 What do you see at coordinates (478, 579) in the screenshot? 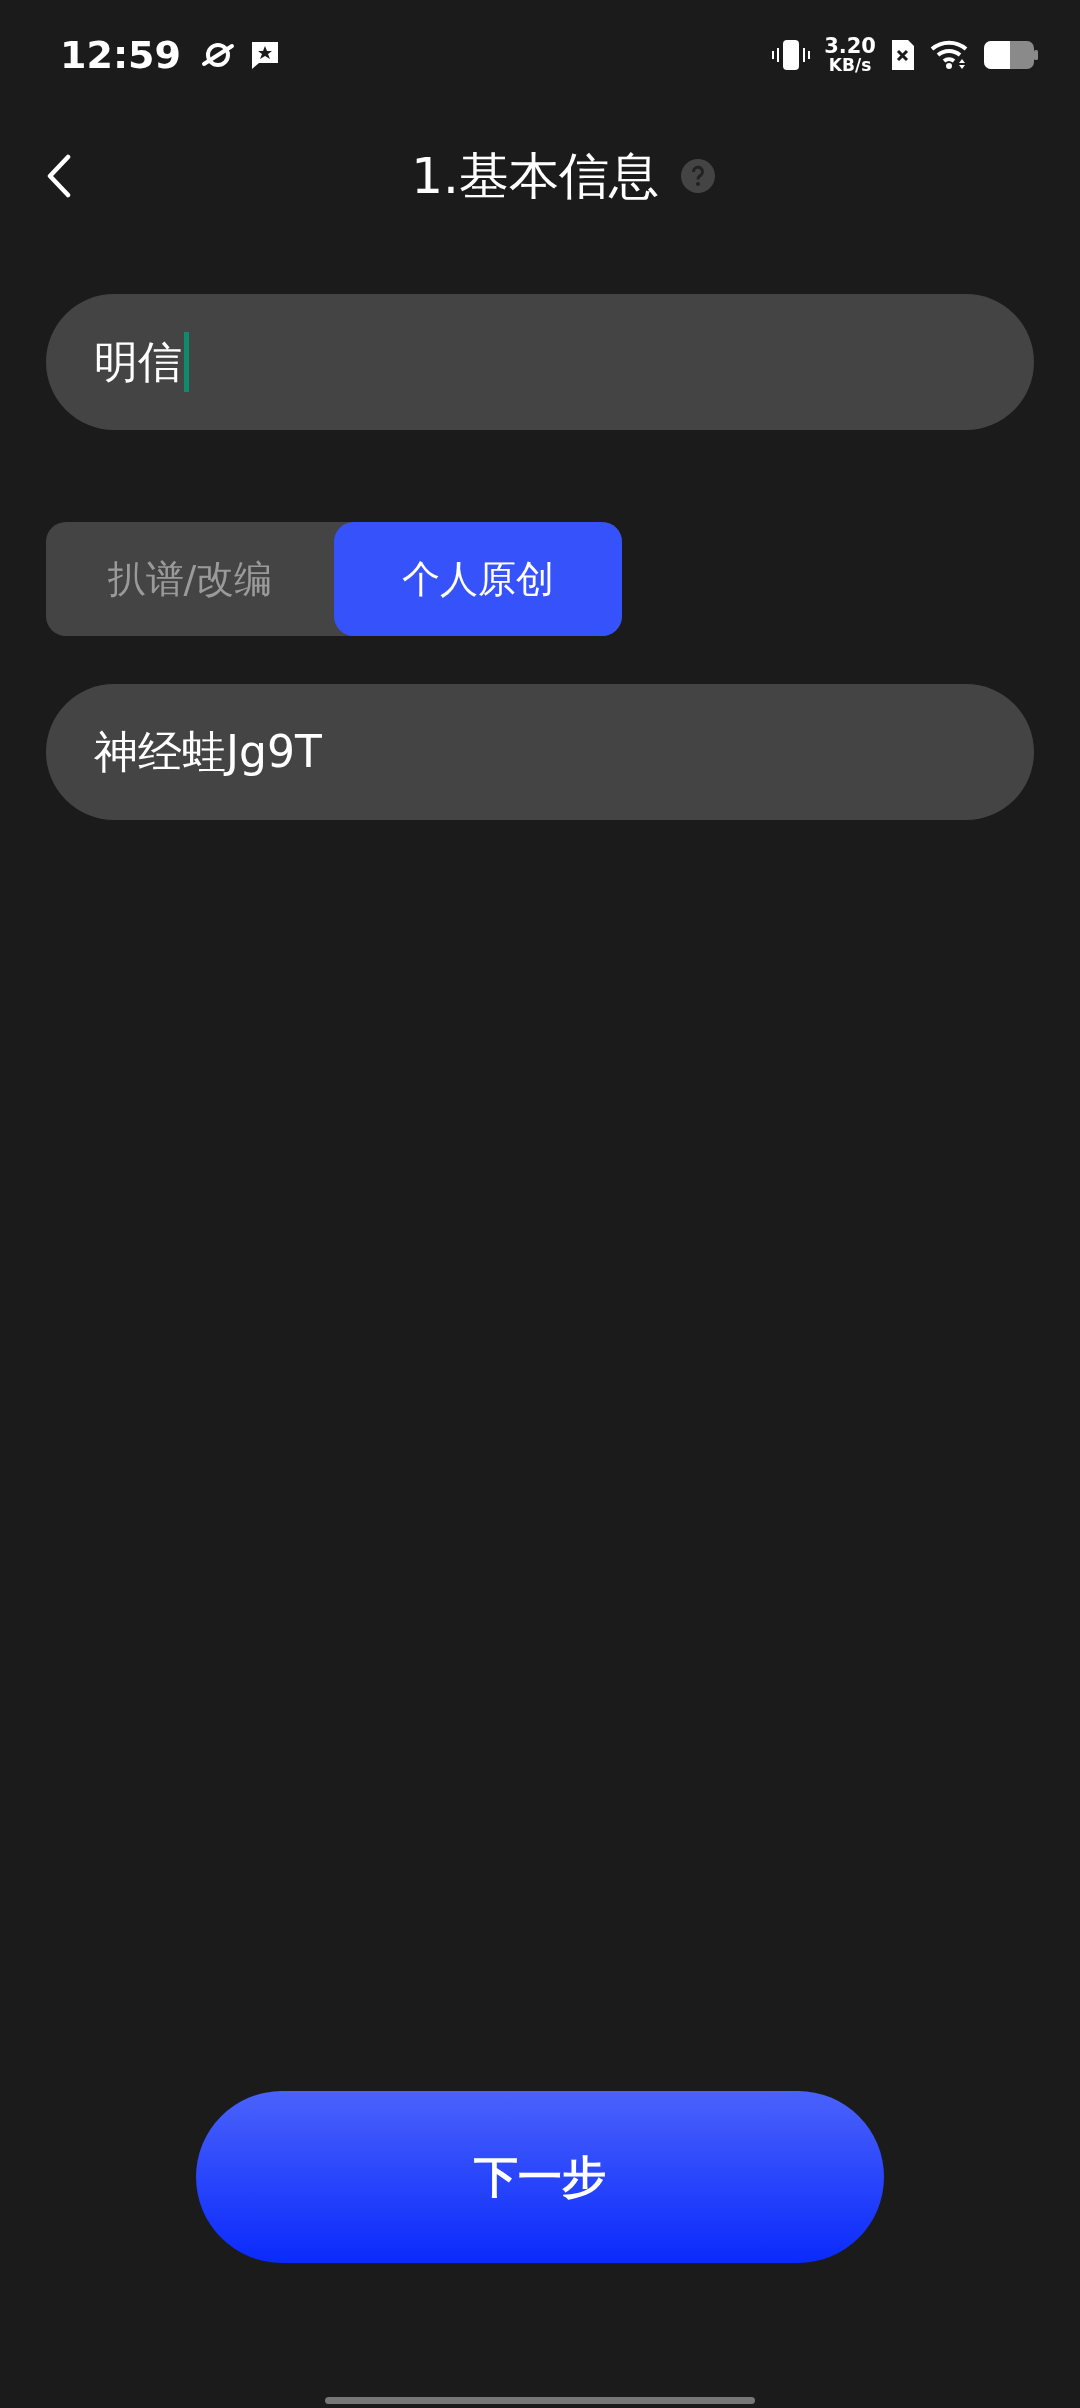
I see `segment-tab: 个人原创` at bounding box center [478, 579].